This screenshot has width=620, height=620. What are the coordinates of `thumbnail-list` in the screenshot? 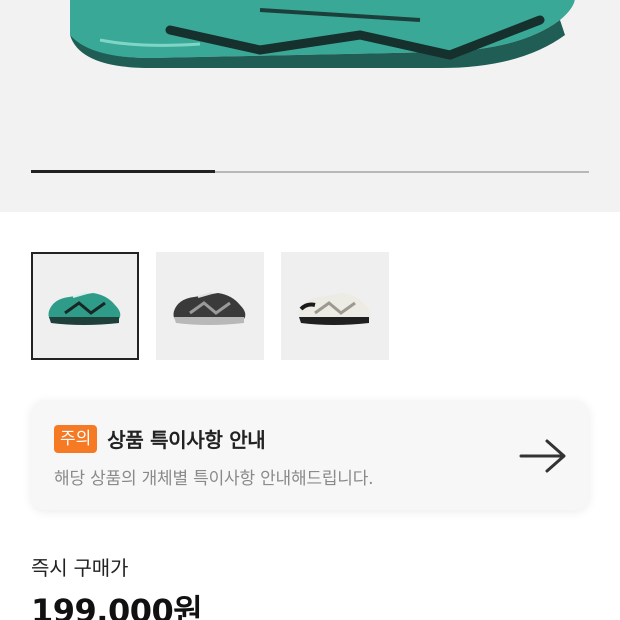 It's located at (210, 306).